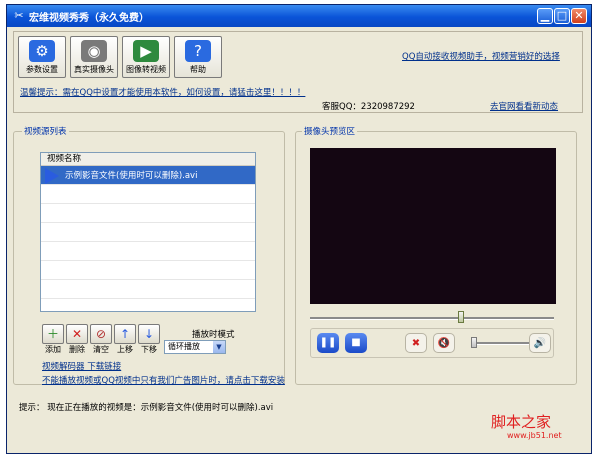 The width and height of the screenshot is (600, 460). Describe the element at coordinates (131, 176) in the screenshot. I see `video-filename: 示例影音文件(使用时可以删除).avi` at that location.